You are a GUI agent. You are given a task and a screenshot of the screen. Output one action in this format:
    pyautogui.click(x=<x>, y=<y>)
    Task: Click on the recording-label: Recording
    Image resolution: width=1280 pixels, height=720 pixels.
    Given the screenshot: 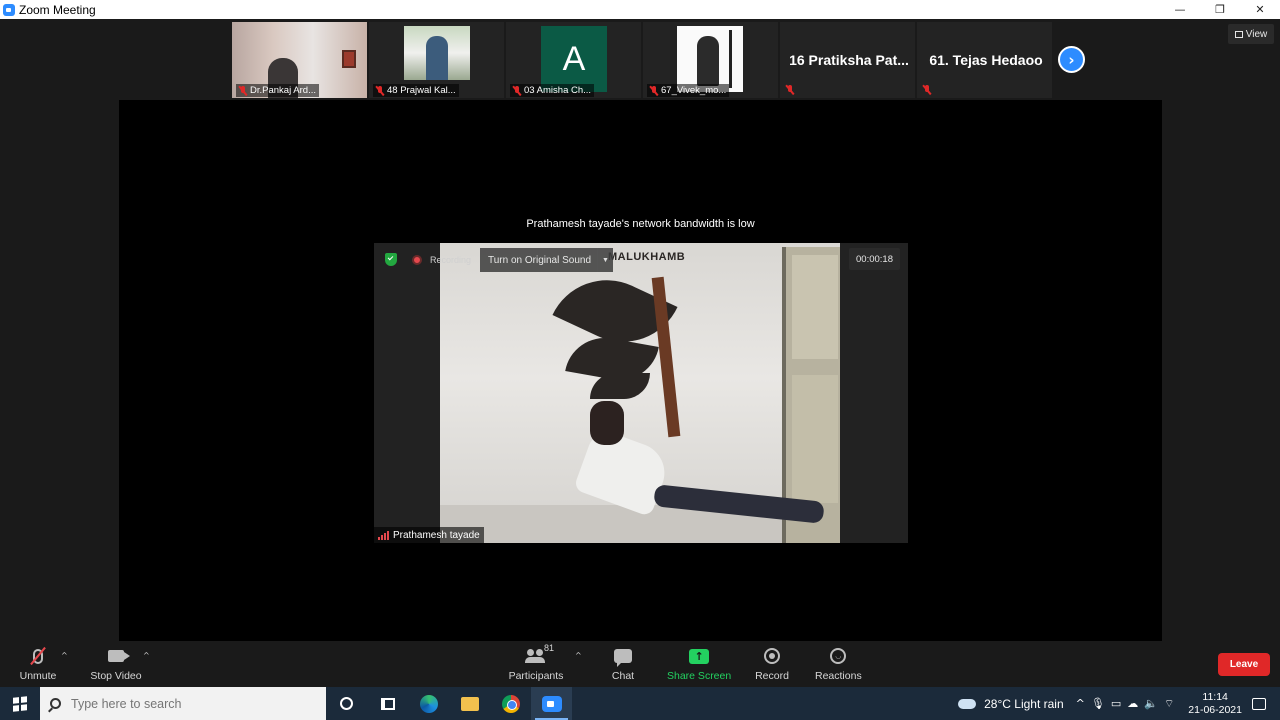 What is the action you would take?
    pyautogui.click(x=451, y=260)
    